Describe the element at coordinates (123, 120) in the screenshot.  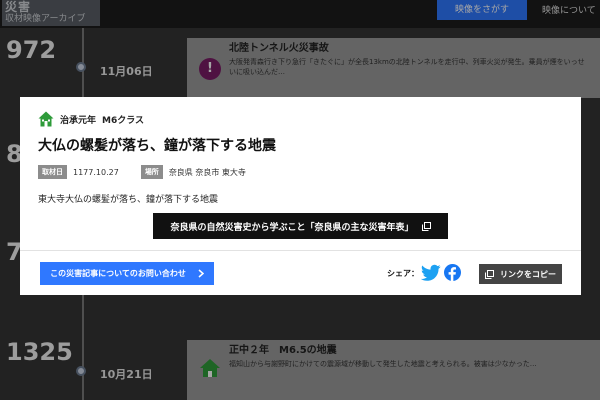
I see `magnitude-label: M6クラス` at that location.